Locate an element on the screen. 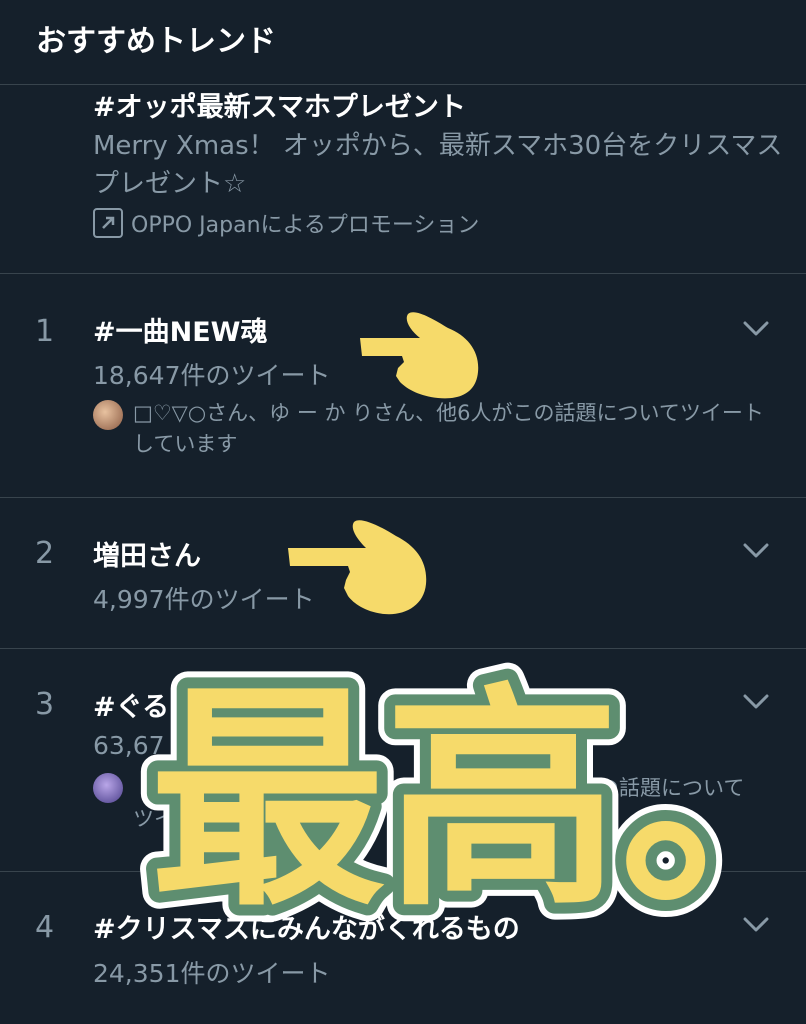 Image resolution: width=806 pixels, height=1024 pixels. trend-item-4: 4 #クリスマスにみんながくれるもの 24,351件のツイート is located at coordinates (403, 948).